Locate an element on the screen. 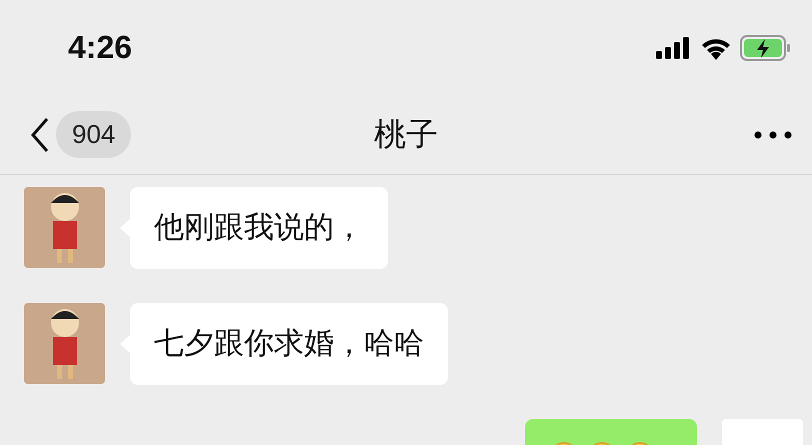  back-chevron-icon is located at coordinates (40, 134).